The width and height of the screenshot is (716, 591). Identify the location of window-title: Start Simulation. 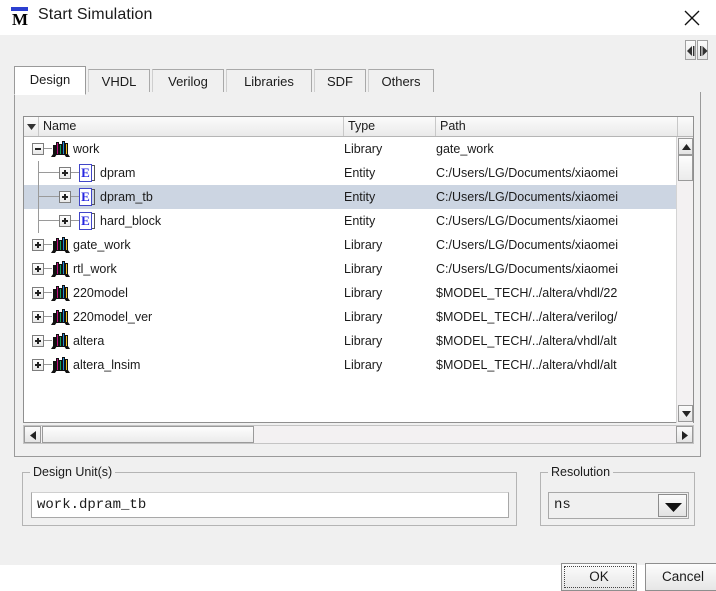
(95, 14).